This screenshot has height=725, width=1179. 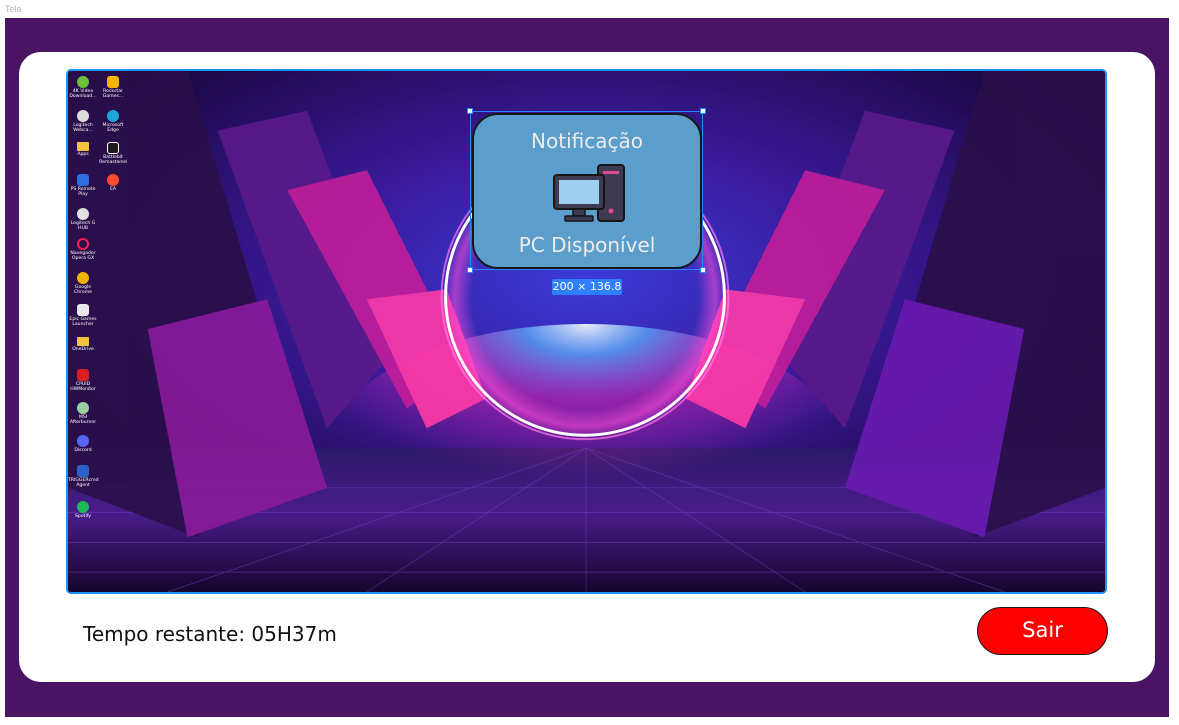 I want to click on desktop-icon: Discord, so click(x=83, y=444).